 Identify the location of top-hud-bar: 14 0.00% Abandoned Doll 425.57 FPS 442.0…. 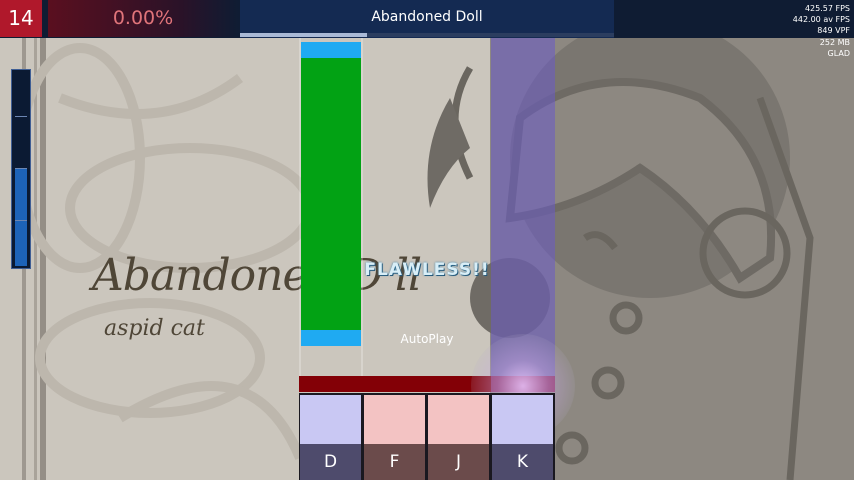
(427, 29).